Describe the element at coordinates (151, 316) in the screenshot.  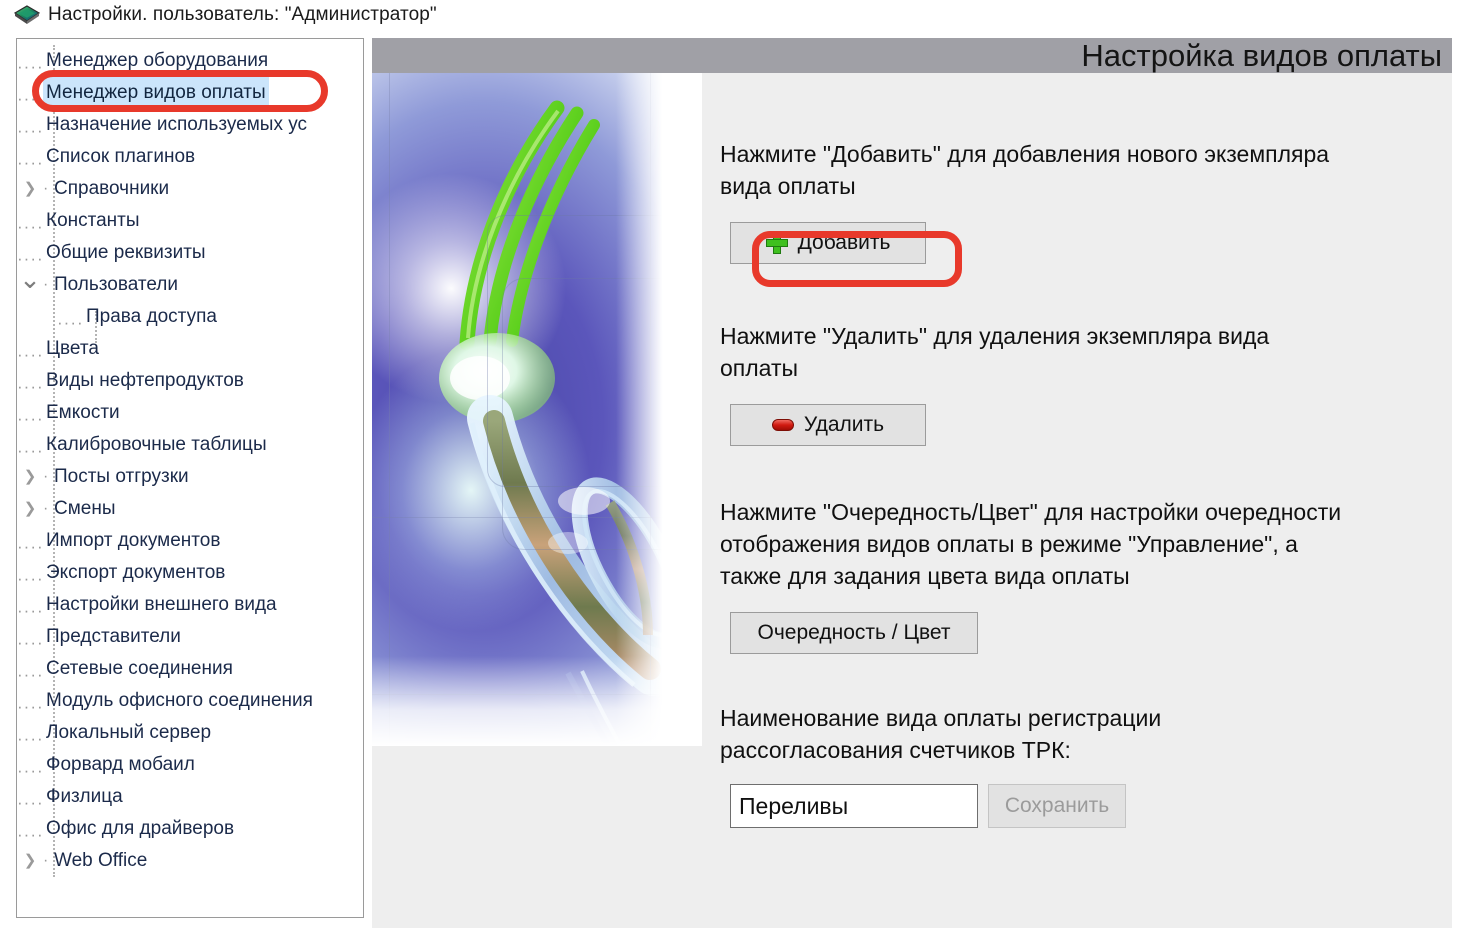
I see `sidebar-item-label: Права доступа` at that location.